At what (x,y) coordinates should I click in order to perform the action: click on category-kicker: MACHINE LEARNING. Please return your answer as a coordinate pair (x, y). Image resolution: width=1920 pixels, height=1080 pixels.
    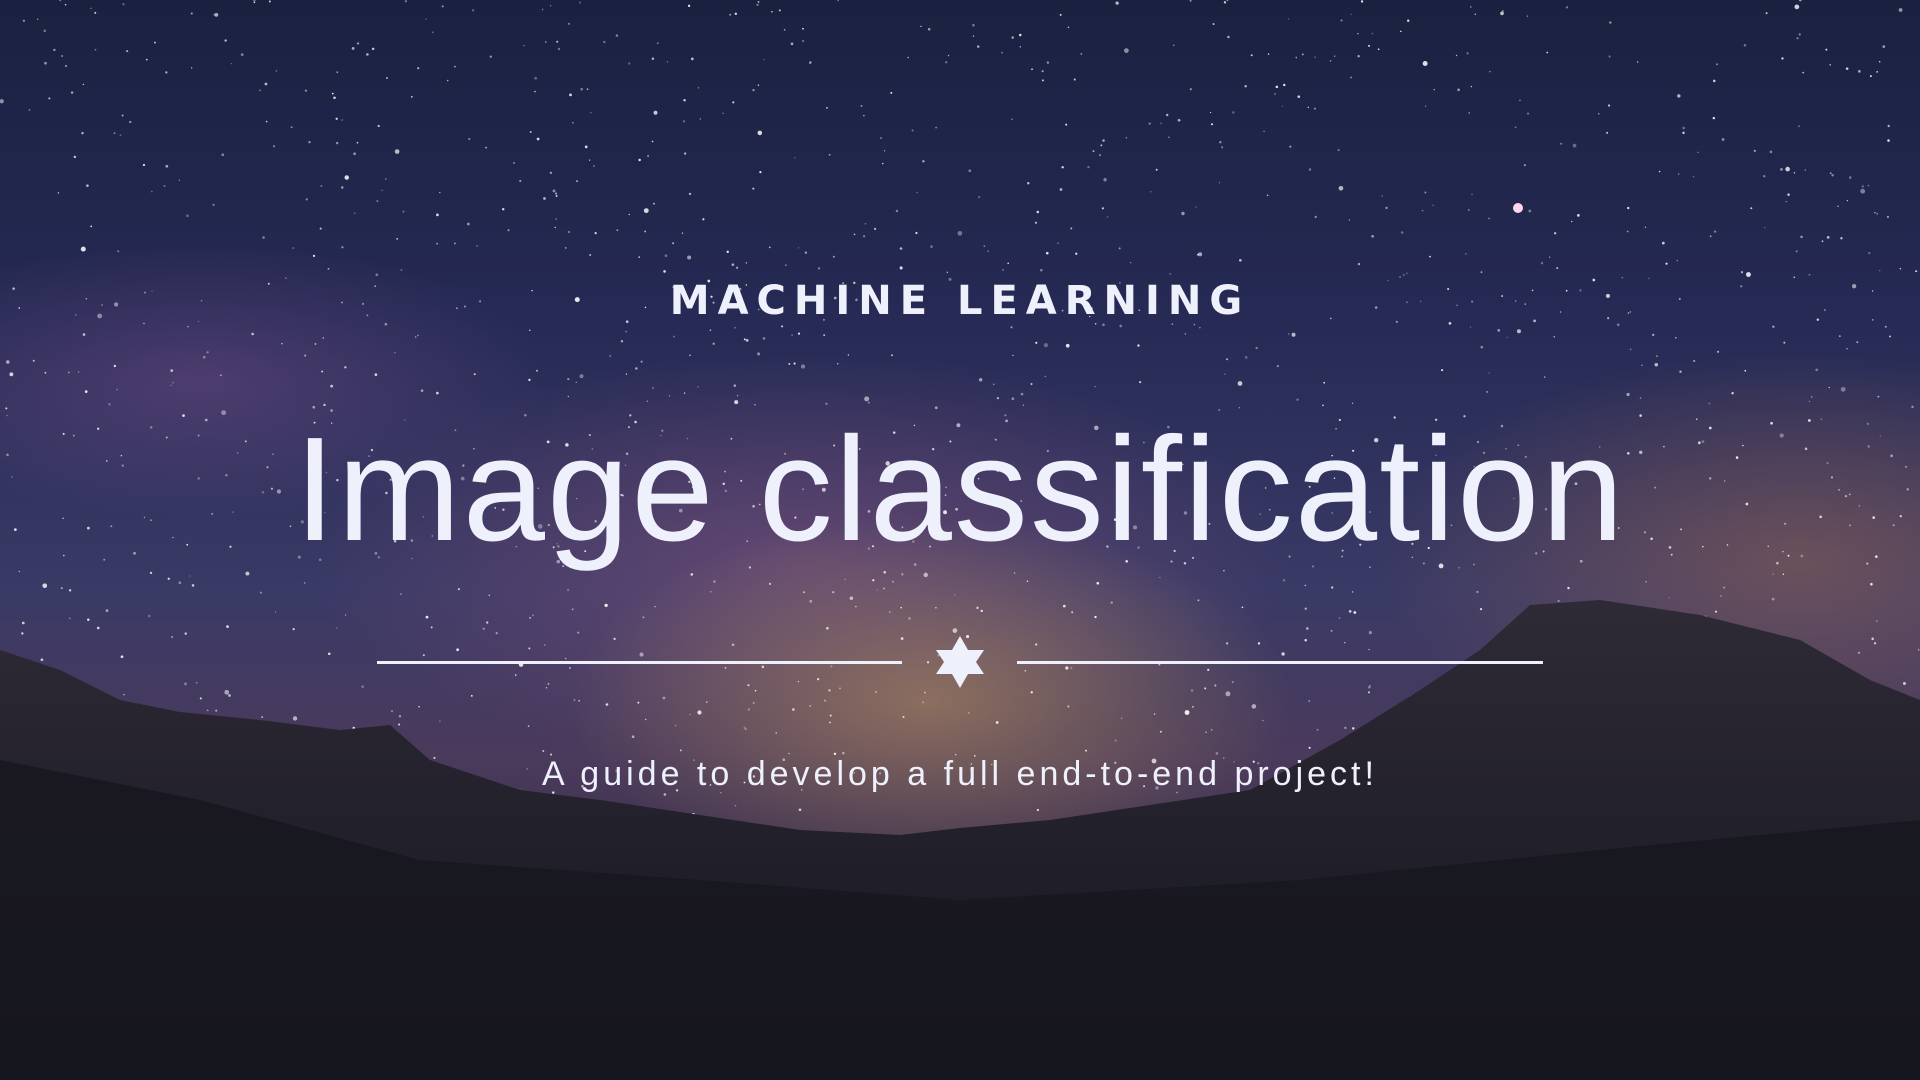
    Looking at the image, I should click on (960, 301).